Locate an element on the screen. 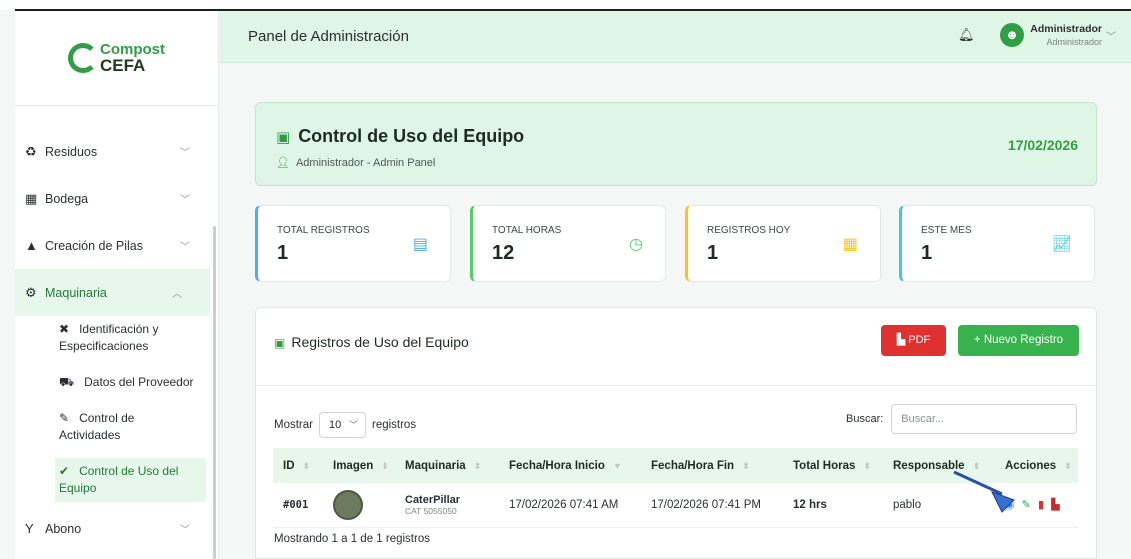 The width and height of the screenshot is (1131, 559). pdf-button: ▙ PDF is located at coordinates (913, 340).